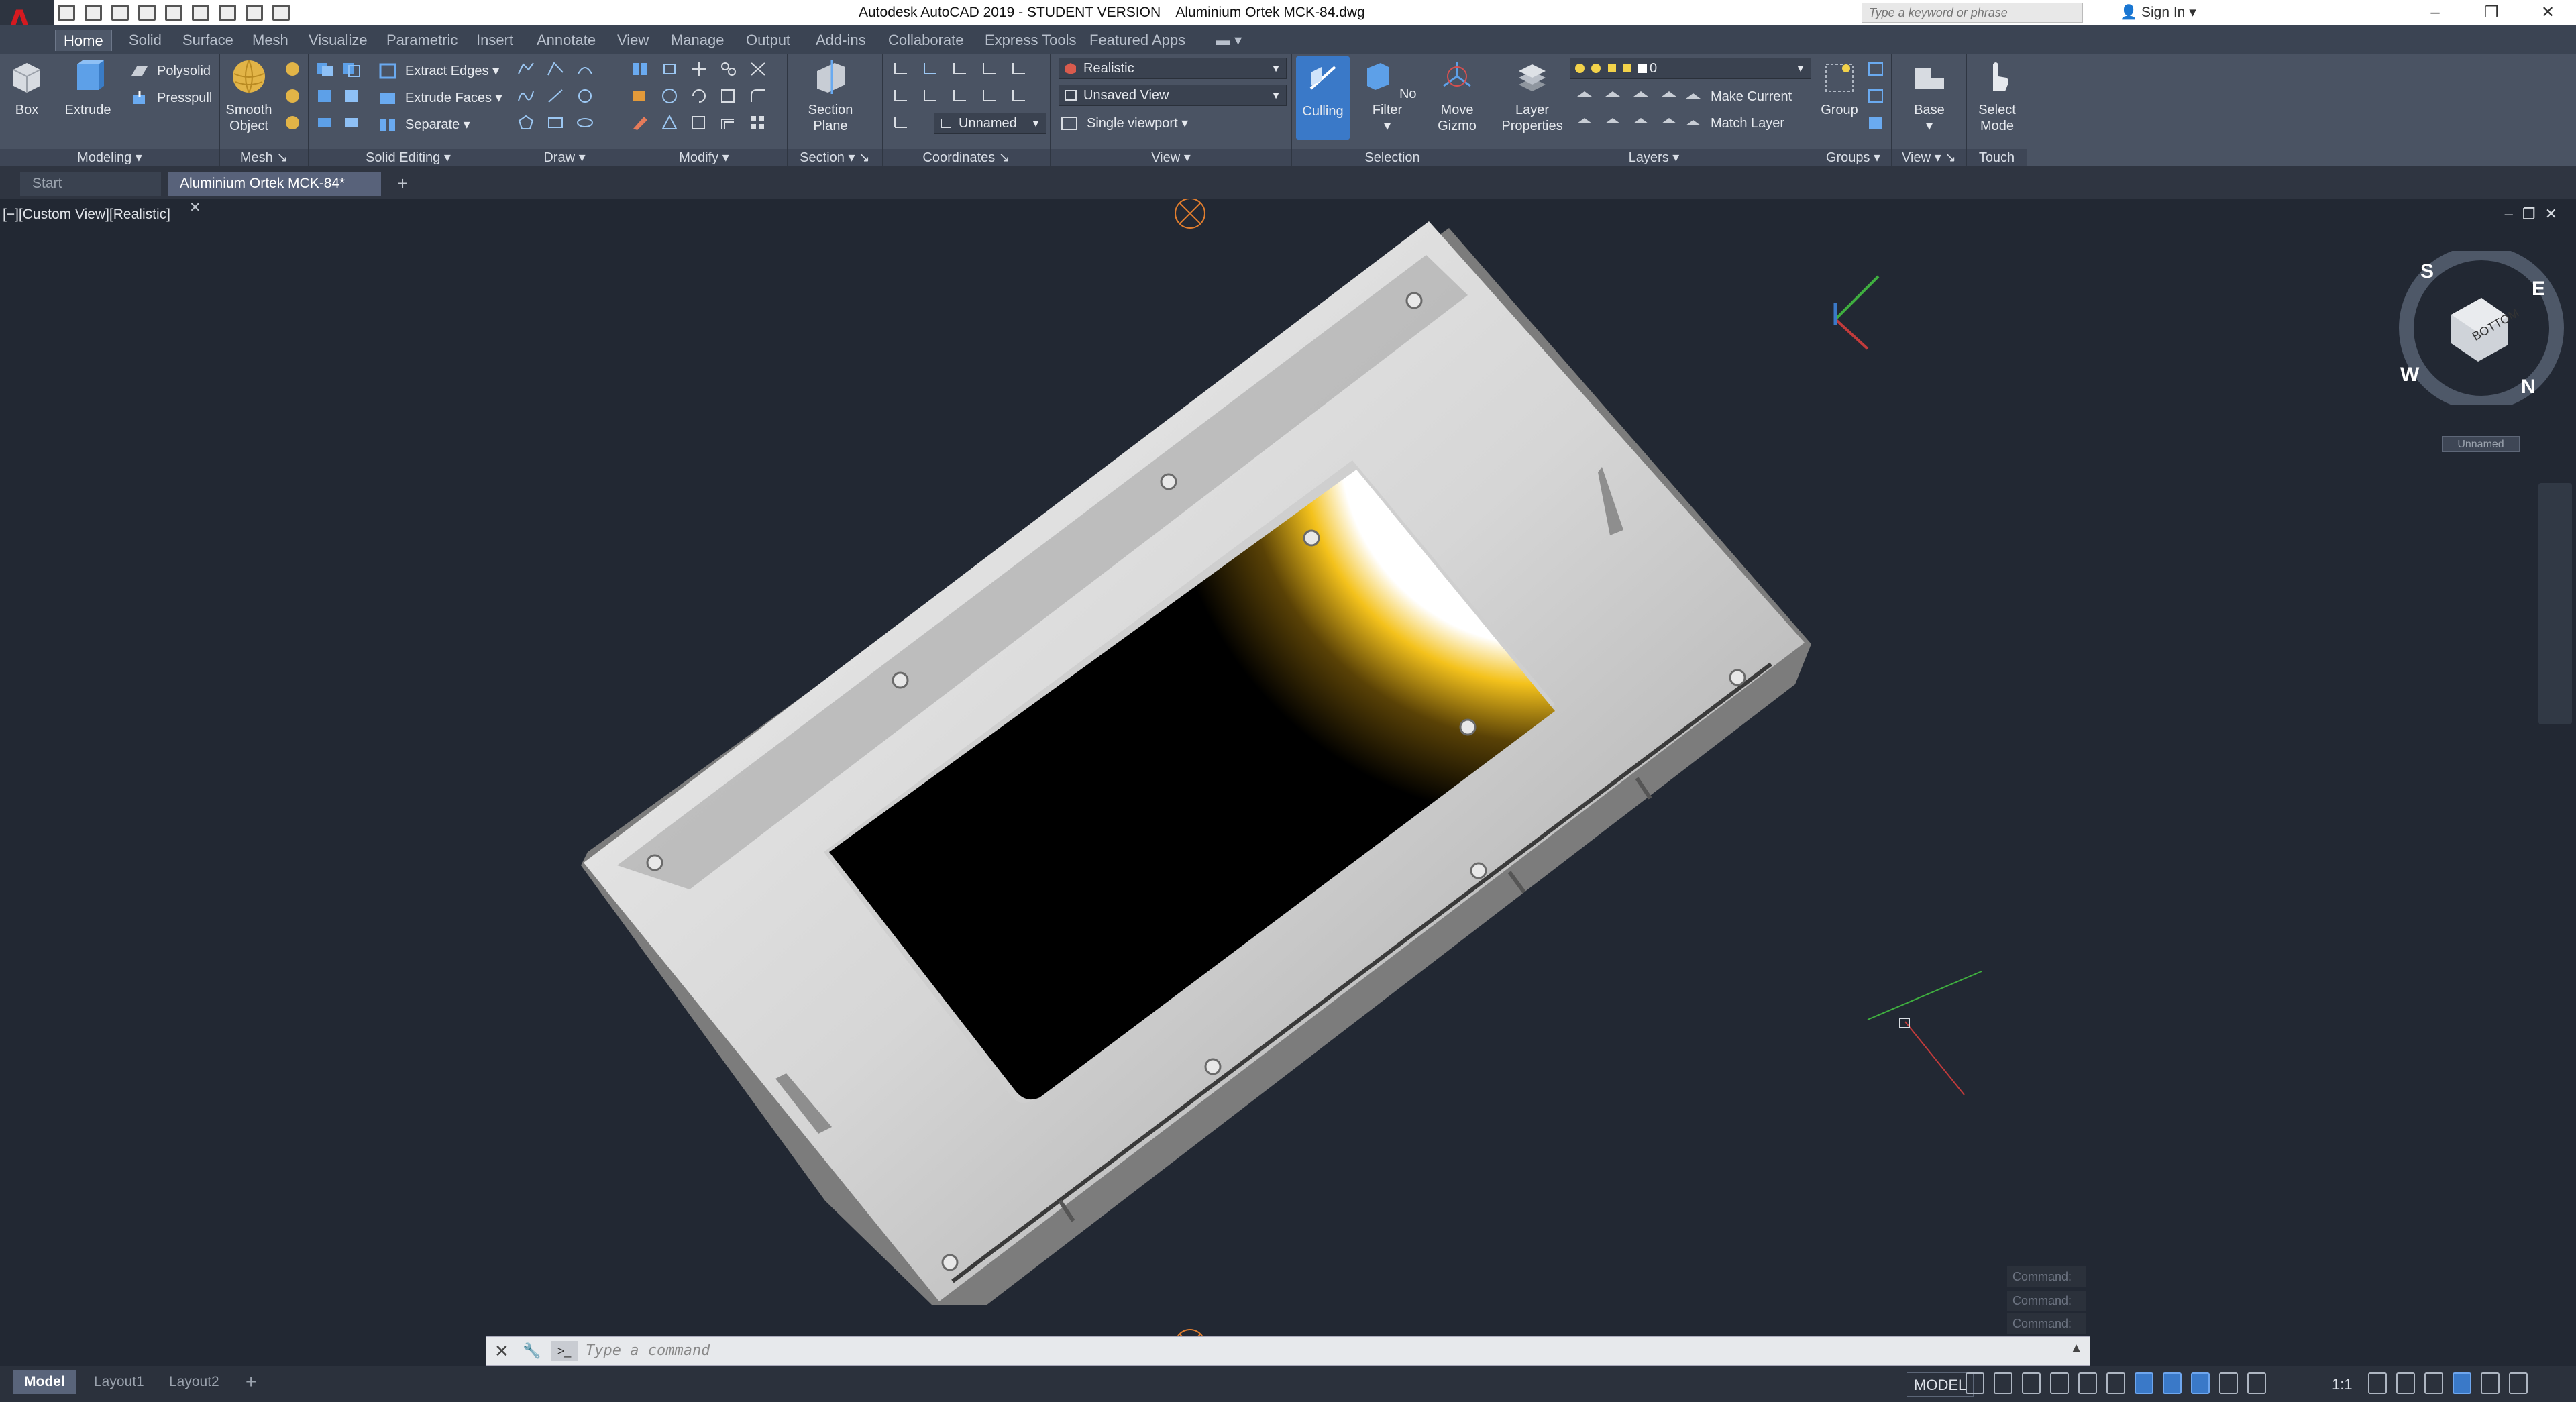 This screenshot has width=2576, height=1402. Describe the element at coordinates (966, 158) in the screenshot. I see `panel-coordinates-title: Coordinates ↘` at that location.